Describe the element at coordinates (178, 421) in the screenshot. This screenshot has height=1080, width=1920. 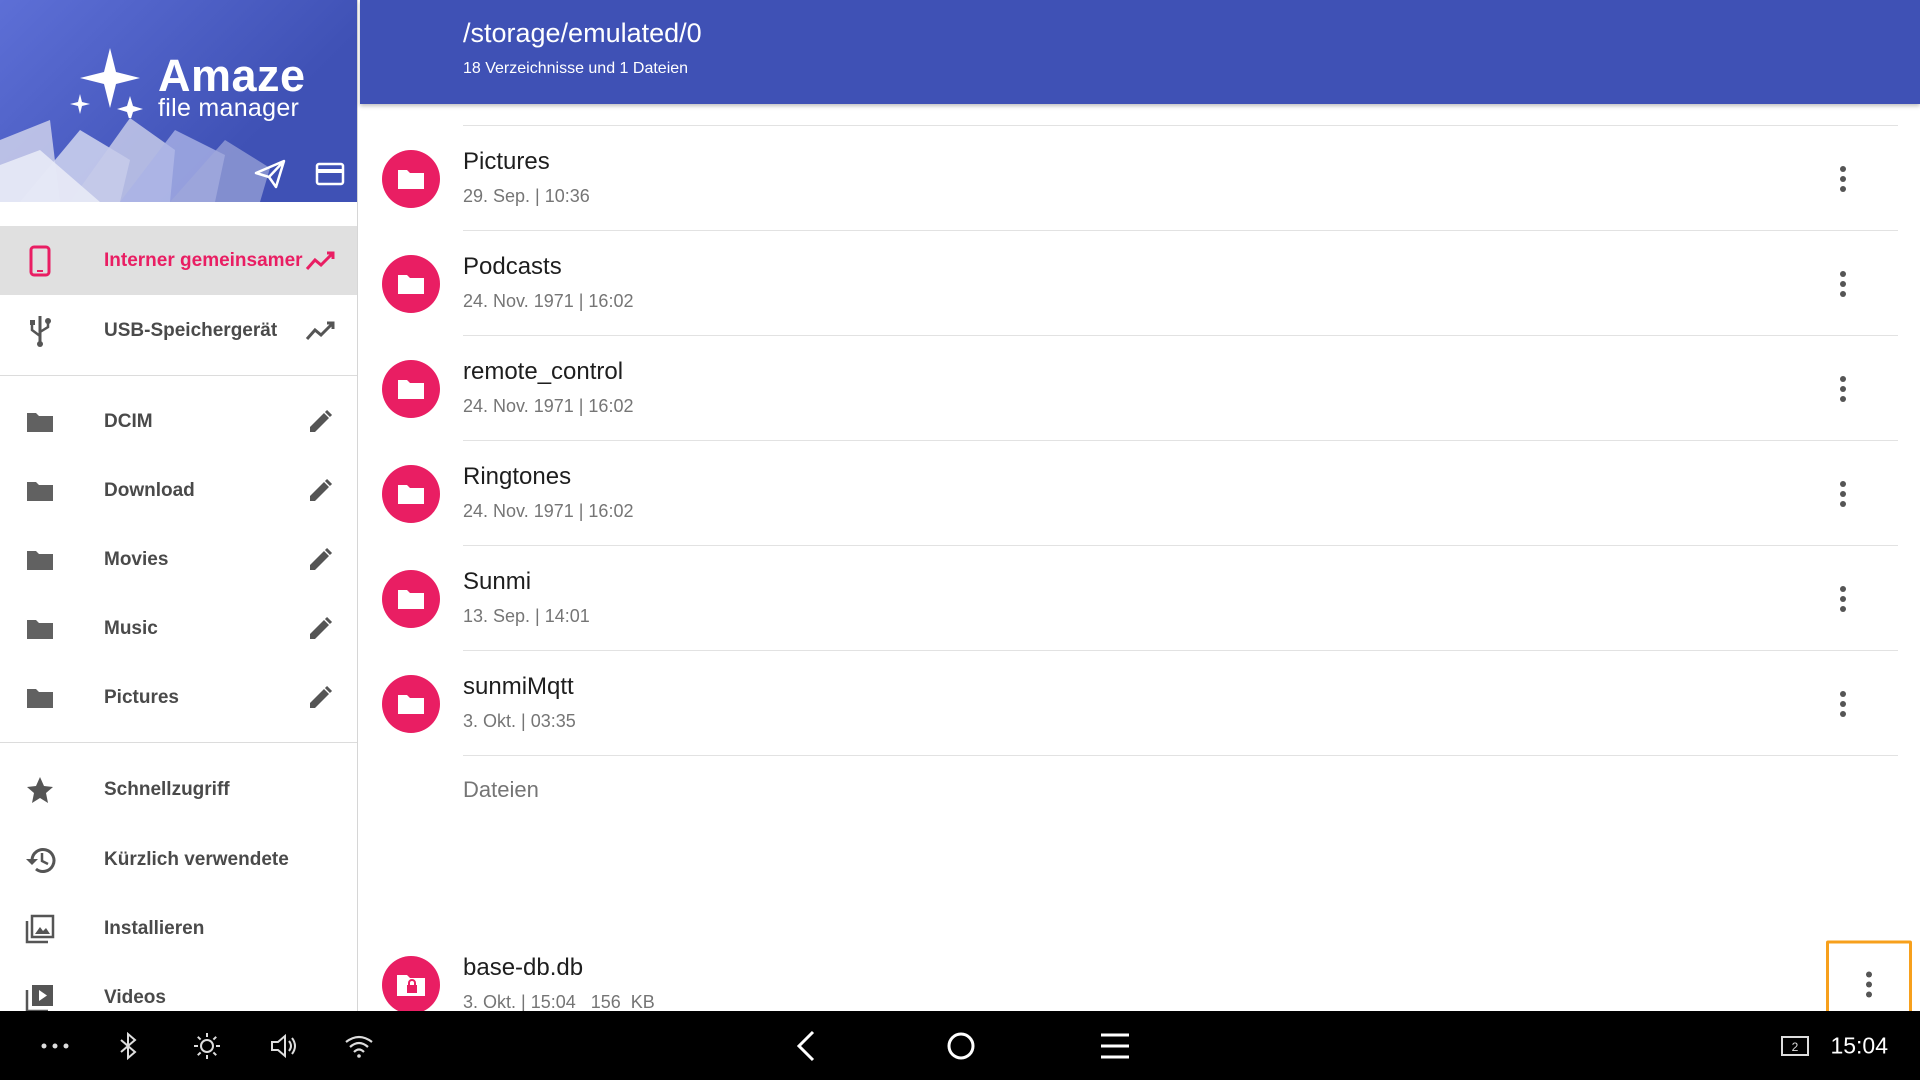
I see `sidebar-item-dcim: DCIM` at that location.